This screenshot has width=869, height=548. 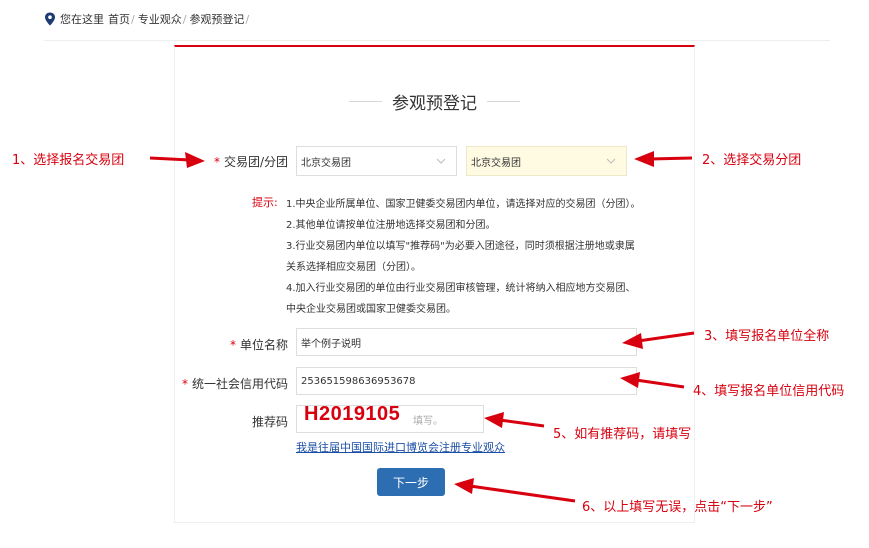 What do you see at coordinates (428, 421) in the screenshot?
I see `referral-code-placeholder: 填写。` at bounding box center [428, 421].